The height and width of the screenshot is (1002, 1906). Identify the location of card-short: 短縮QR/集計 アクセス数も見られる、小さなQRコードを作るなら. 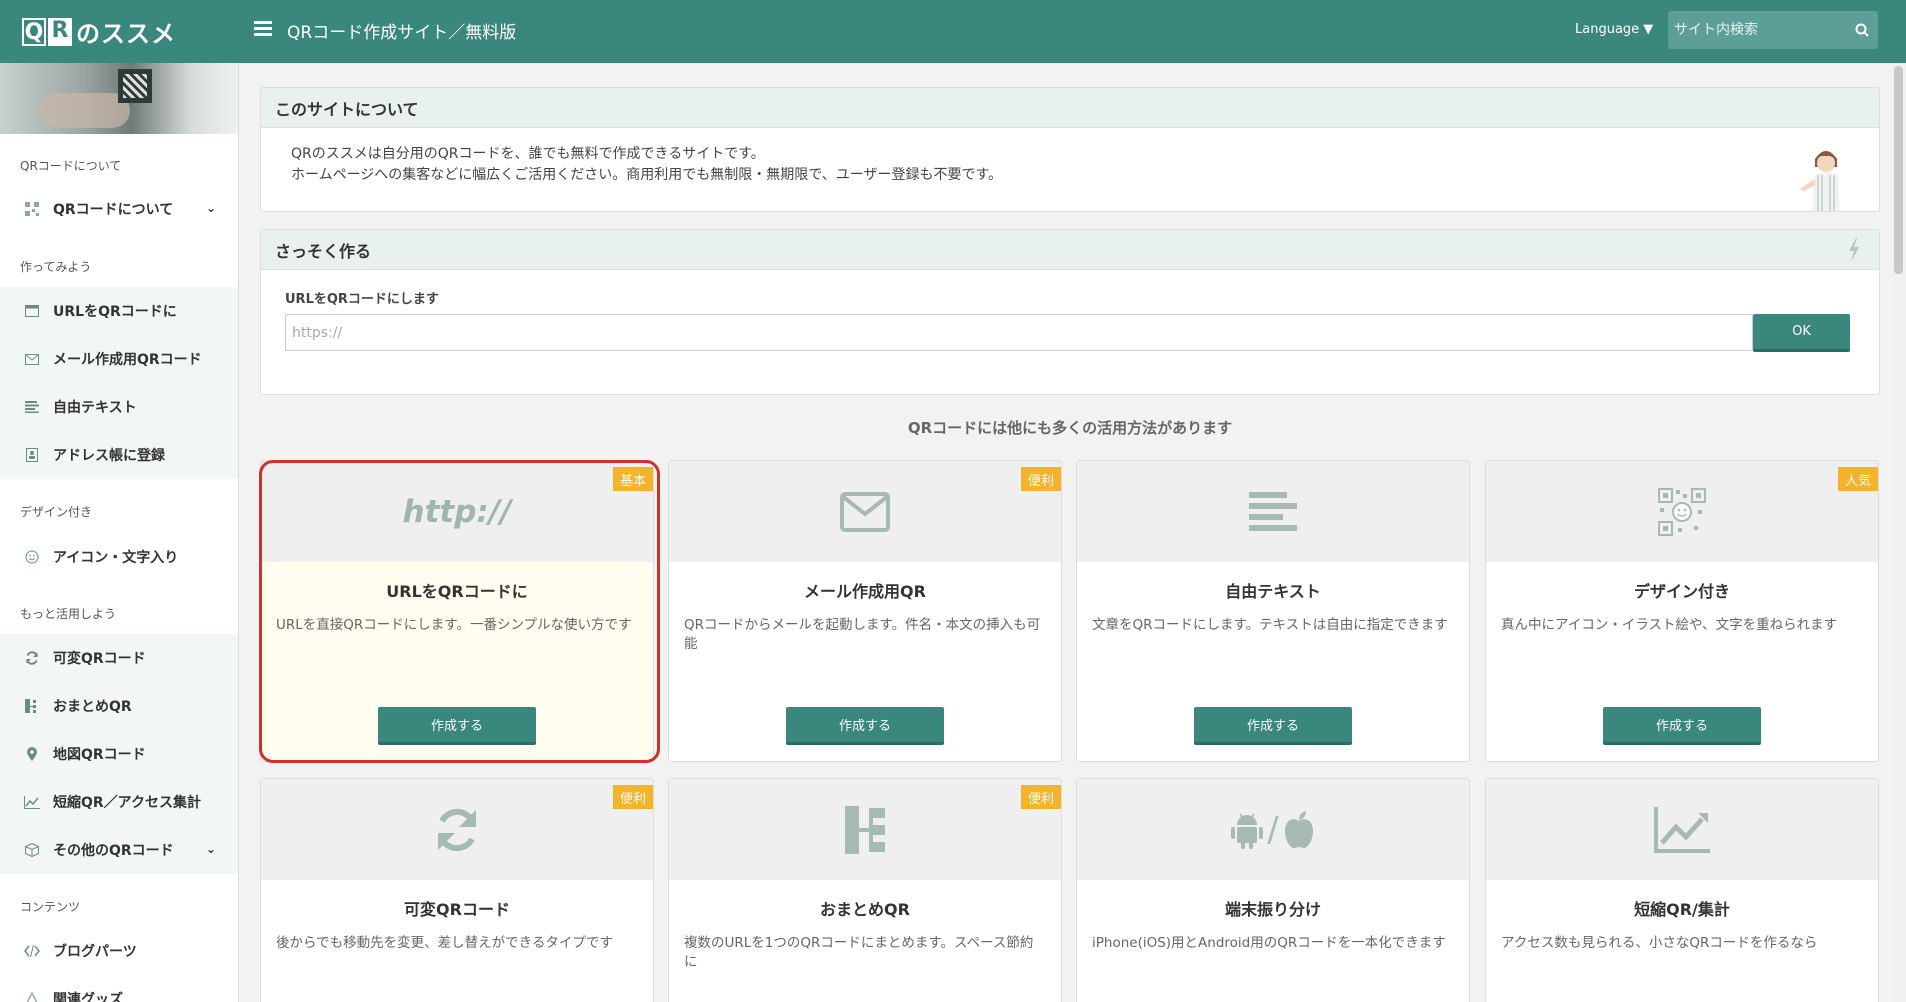
(1682, 890).